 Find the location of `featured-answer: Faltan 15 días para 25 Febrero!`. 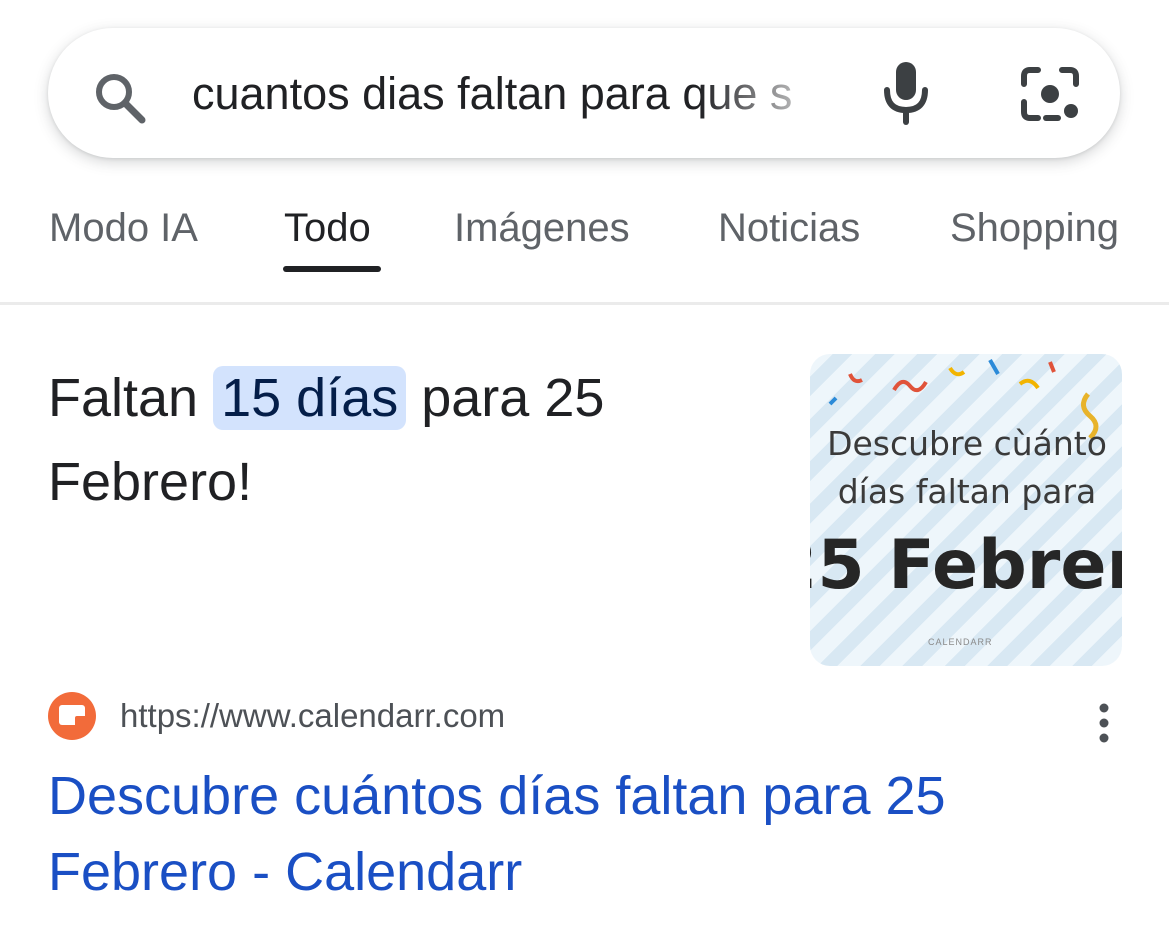

featured-answer: Faltan 15 días para 25 Febrero! is located at coordinates (408, 440).